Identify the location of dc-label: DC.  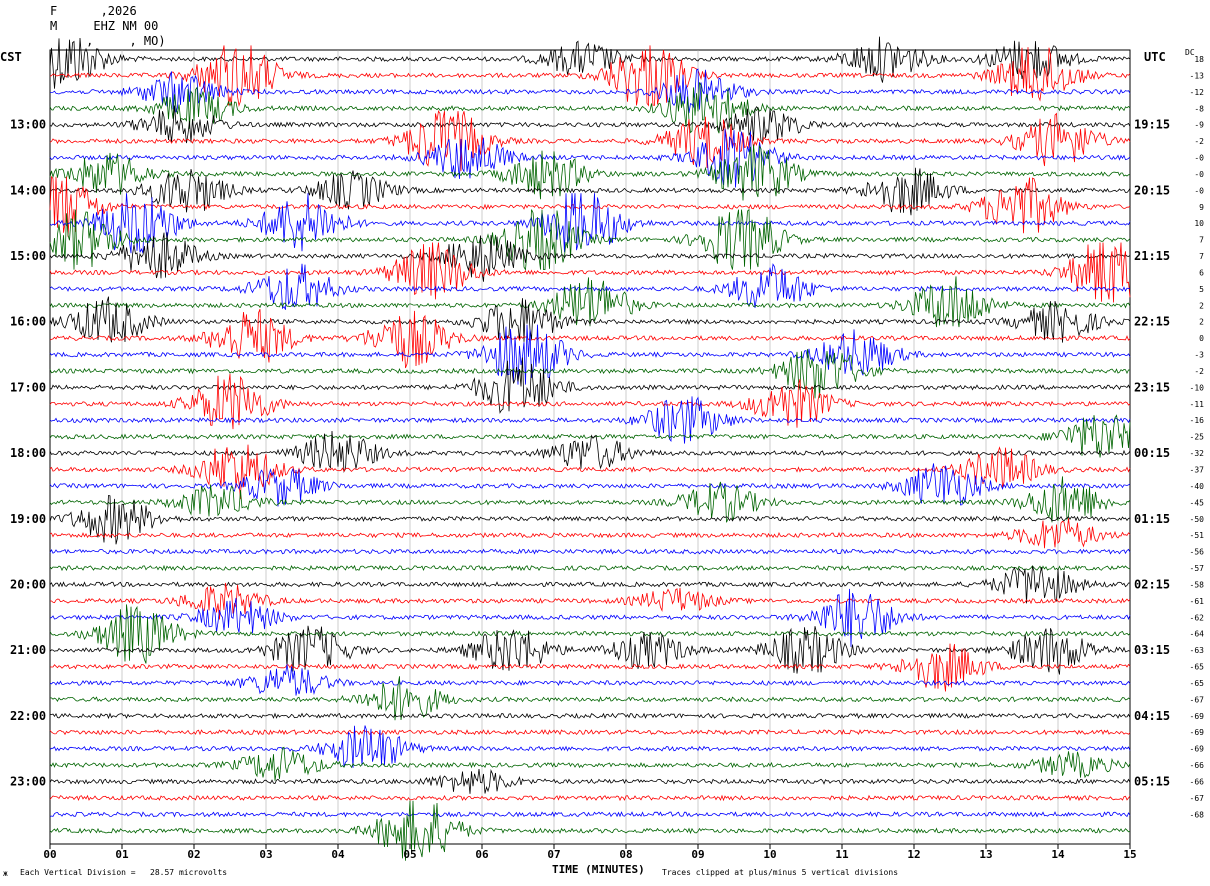
(1190, 52).